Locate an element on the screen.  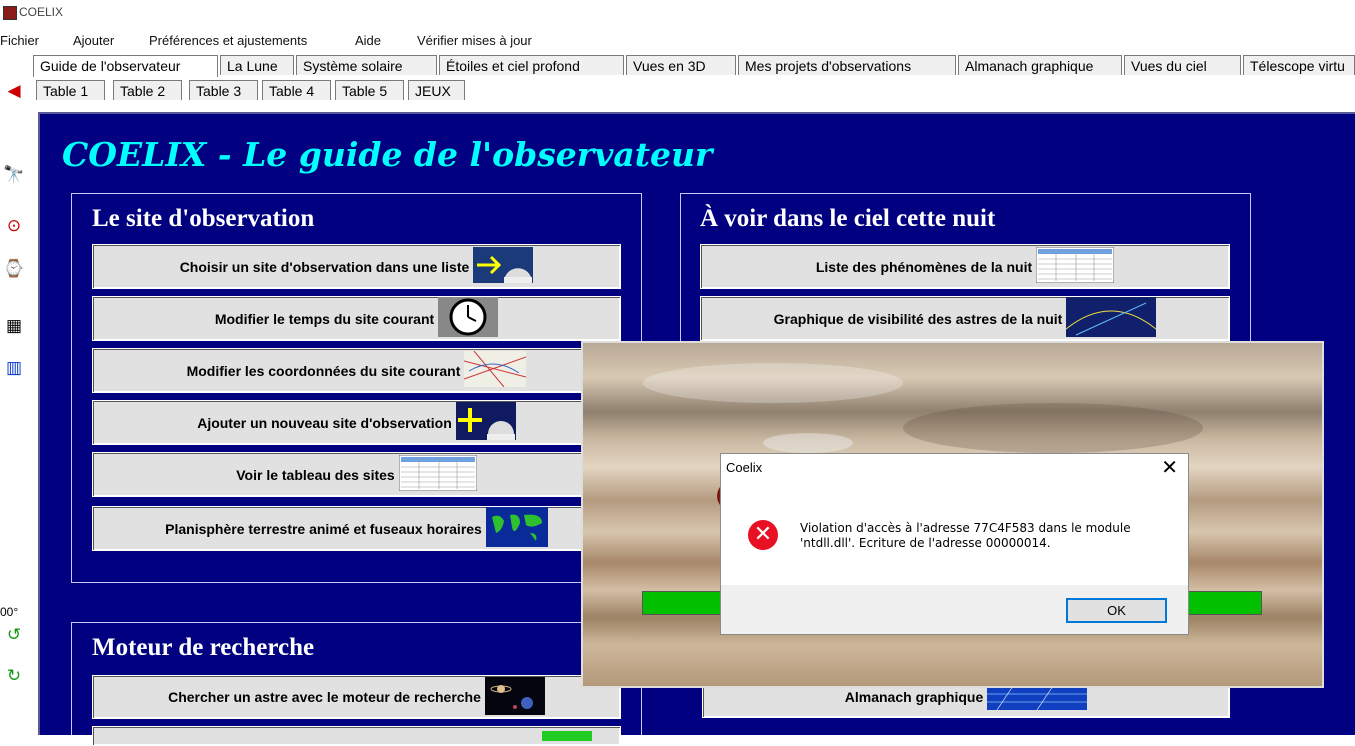
rotate-right-icon: ↻ is located at coordinates (14, 676).